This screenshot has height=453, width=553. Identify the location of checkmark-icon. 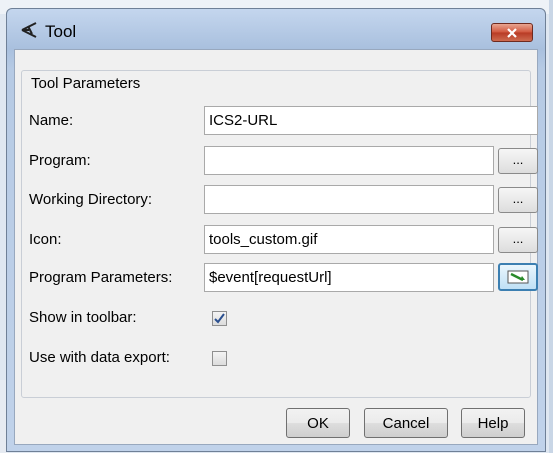
(219, 318).